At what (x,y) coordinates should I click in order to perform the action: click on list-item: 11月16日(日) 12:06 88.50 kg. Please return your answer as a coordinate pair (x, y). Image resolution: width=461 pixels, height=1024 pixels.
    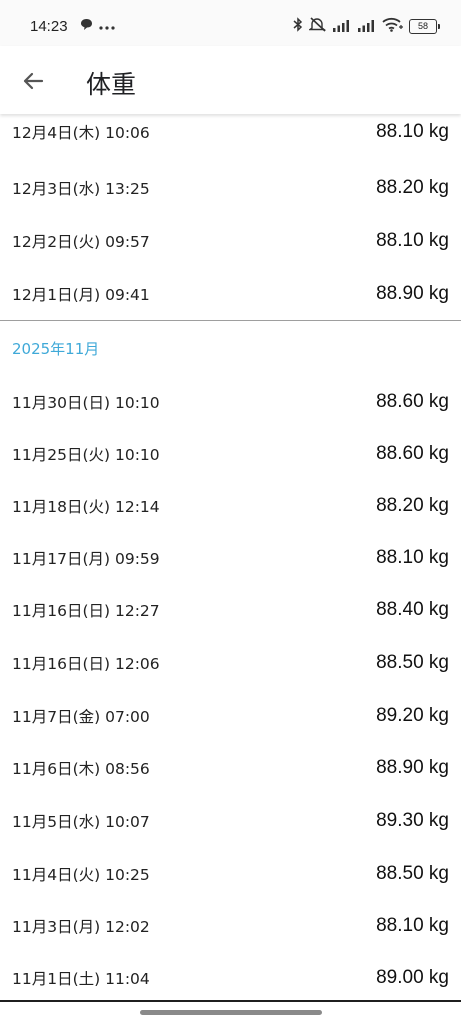
    Looking at the image, I should click on (230, 663).